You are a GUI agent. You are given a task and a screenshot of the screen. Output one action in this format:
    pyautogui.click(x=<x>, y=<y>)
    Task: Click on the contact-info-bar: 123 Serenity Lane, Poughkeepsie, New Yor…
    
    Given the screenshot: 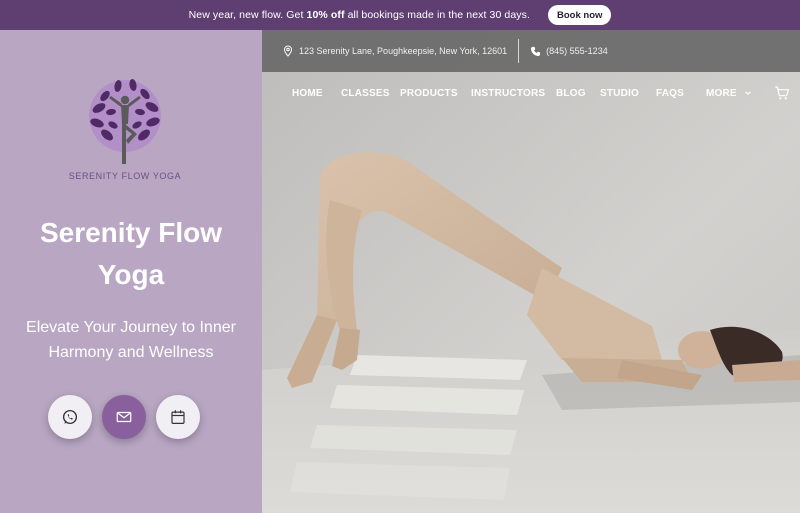 What is the action you would take?
    pyautogui.click(x=531, y=51)
    